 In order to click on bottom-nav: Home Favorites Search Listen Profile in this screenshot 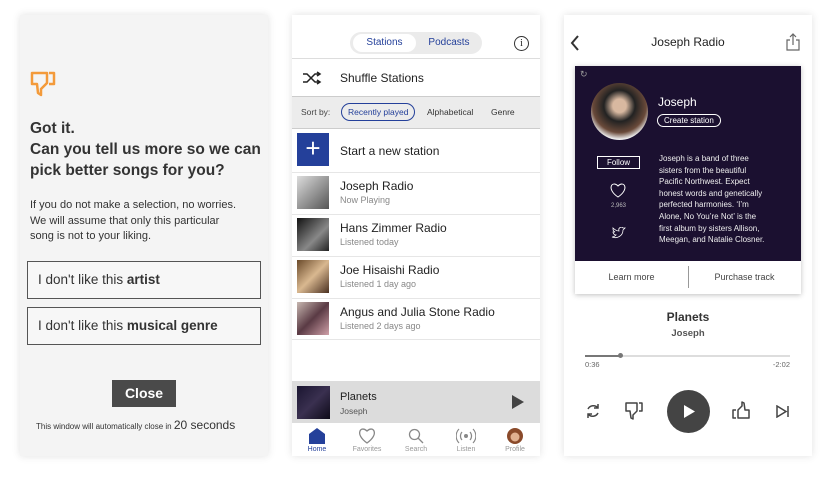, I will do `click(416, 439)`.